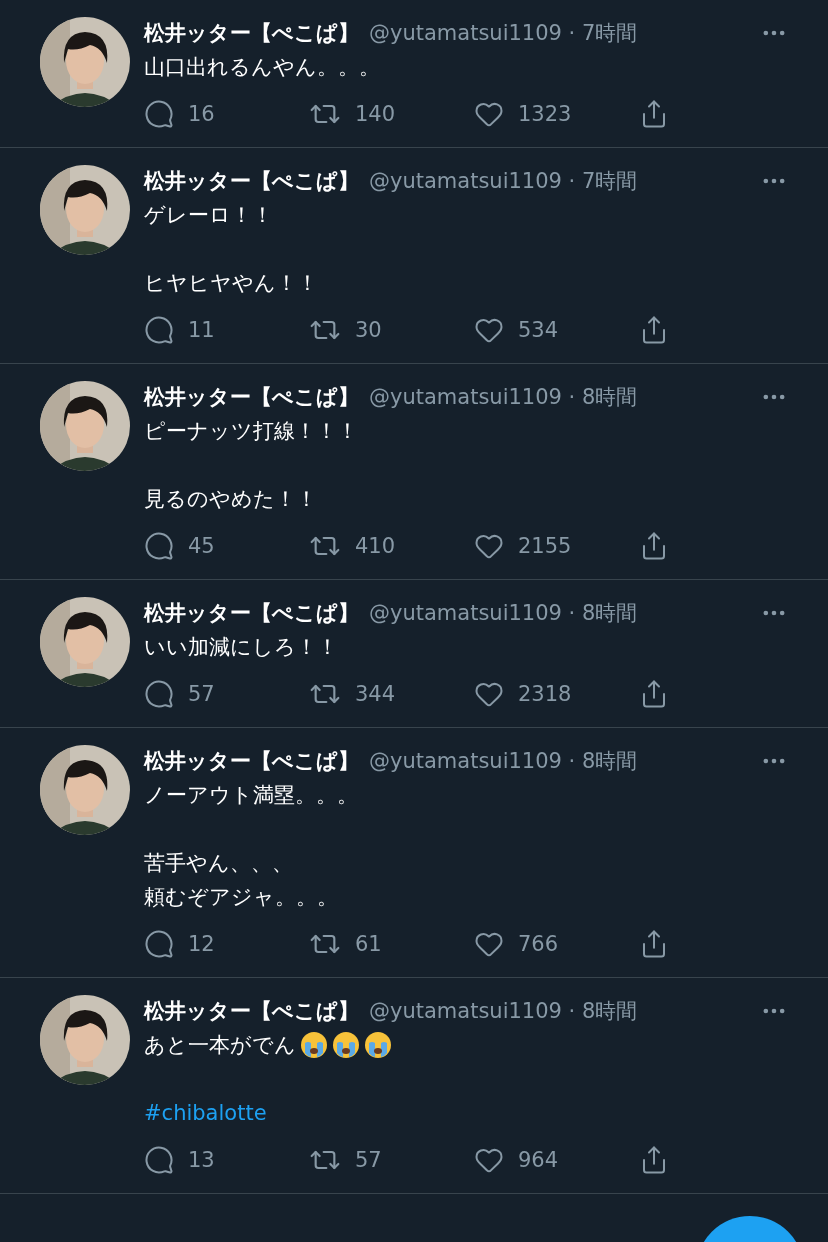 This screenshot has width=828, height=1242. Describe the element at coordinates (201, 114) in the screenshot. I see `reply-count: 16` at that location.